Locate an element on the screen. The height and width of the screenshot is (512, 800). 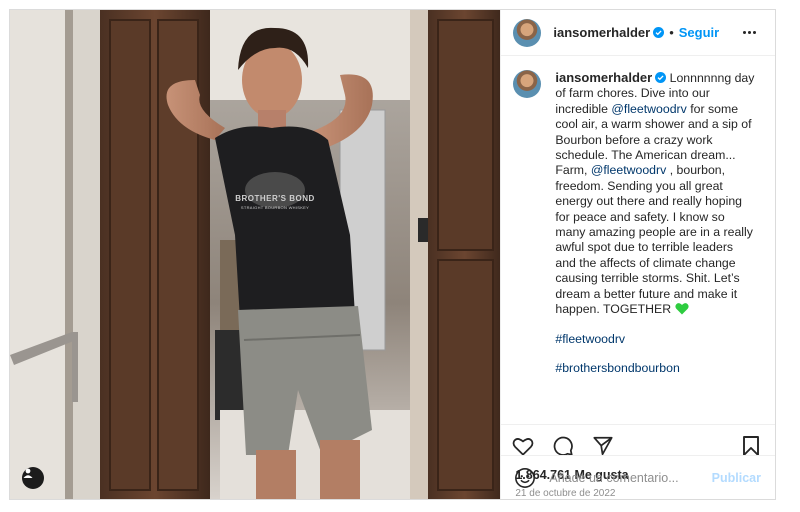
comment-icon is located at coordinates (563, 446).